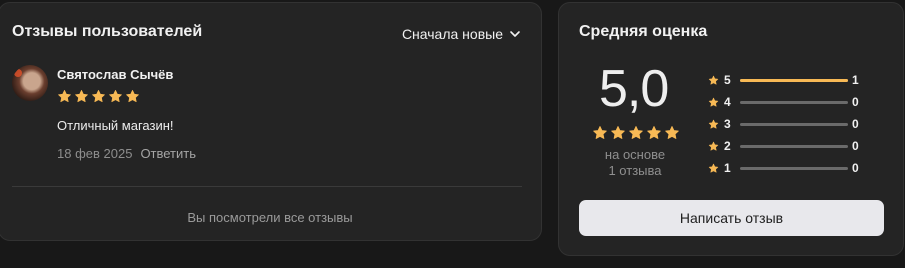 This screenshot has width=905, height=268. I want to click on distribution-bar-fill, so click(794, 80).